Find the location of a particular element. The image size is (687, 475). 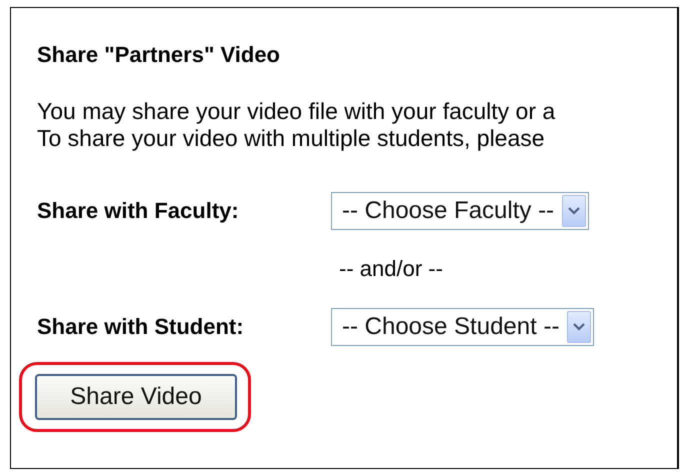

dropdown: -- Choose Student -- is located at coordinates (462, 327).